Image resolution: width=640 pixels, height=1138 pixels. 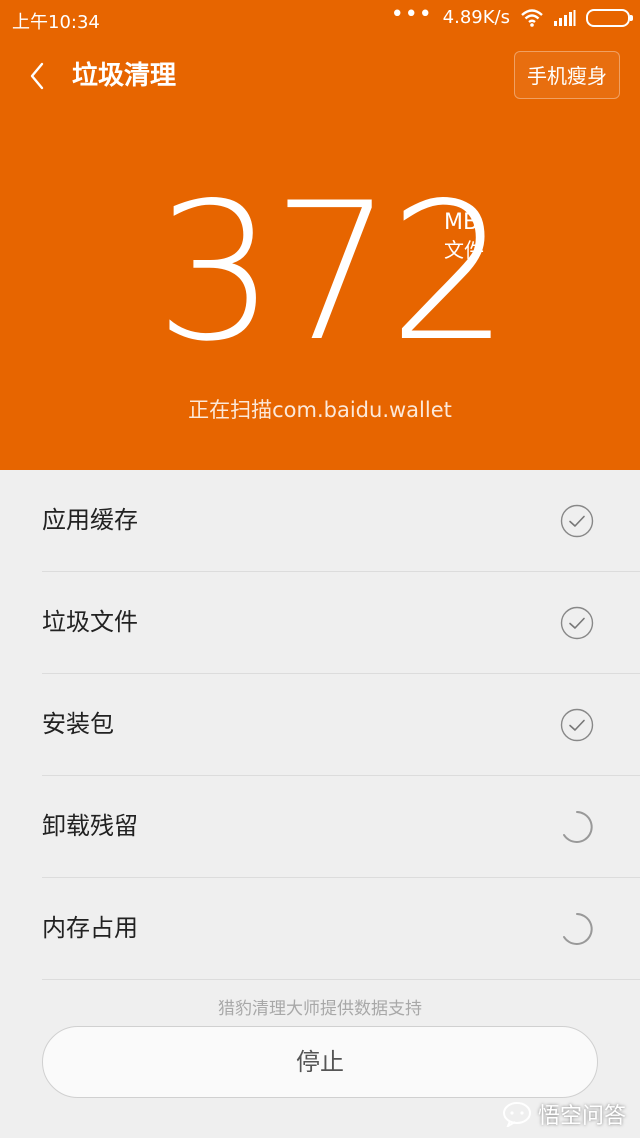 I want to click on network-speed: 4.89K/s, so click(x=476, y=17).